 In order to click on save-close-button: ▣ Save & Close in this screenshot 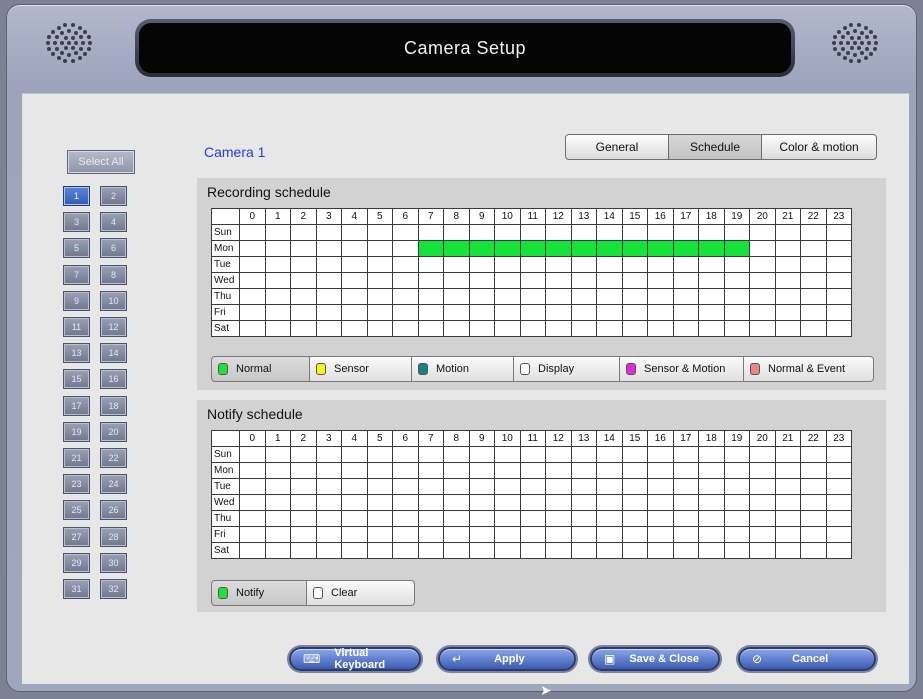, I will do `click(655, 659)`.